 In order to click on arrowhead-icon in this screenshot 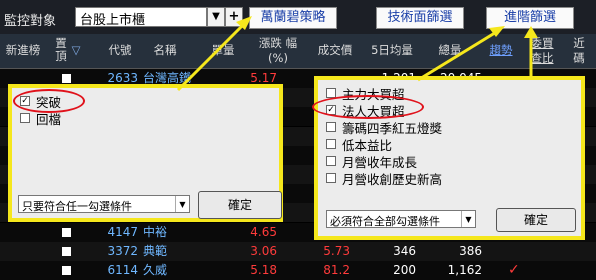, I will do `click(531, 32)`.